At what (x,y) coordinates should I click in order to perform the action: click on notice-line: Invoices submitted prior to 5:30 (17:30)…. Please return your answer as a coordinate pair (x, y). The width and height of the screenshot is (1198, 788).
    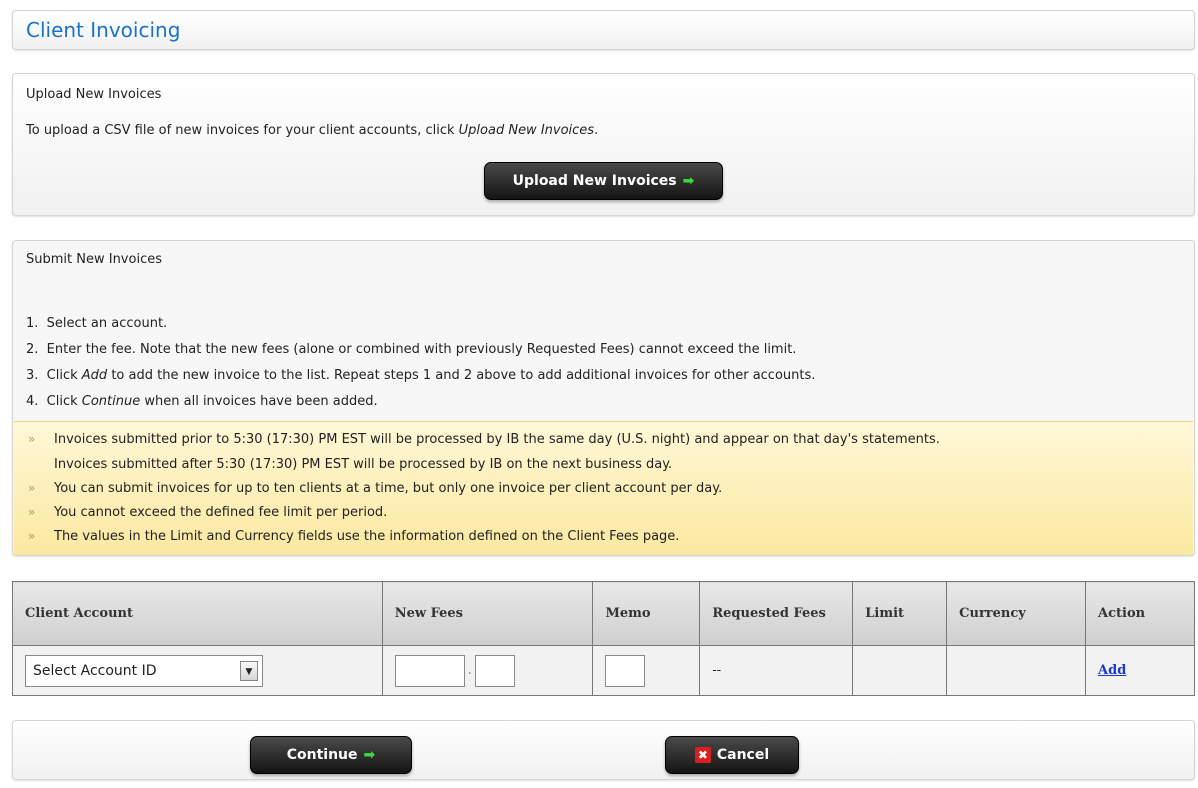
    Looking at the image, I should click on (497, 439).